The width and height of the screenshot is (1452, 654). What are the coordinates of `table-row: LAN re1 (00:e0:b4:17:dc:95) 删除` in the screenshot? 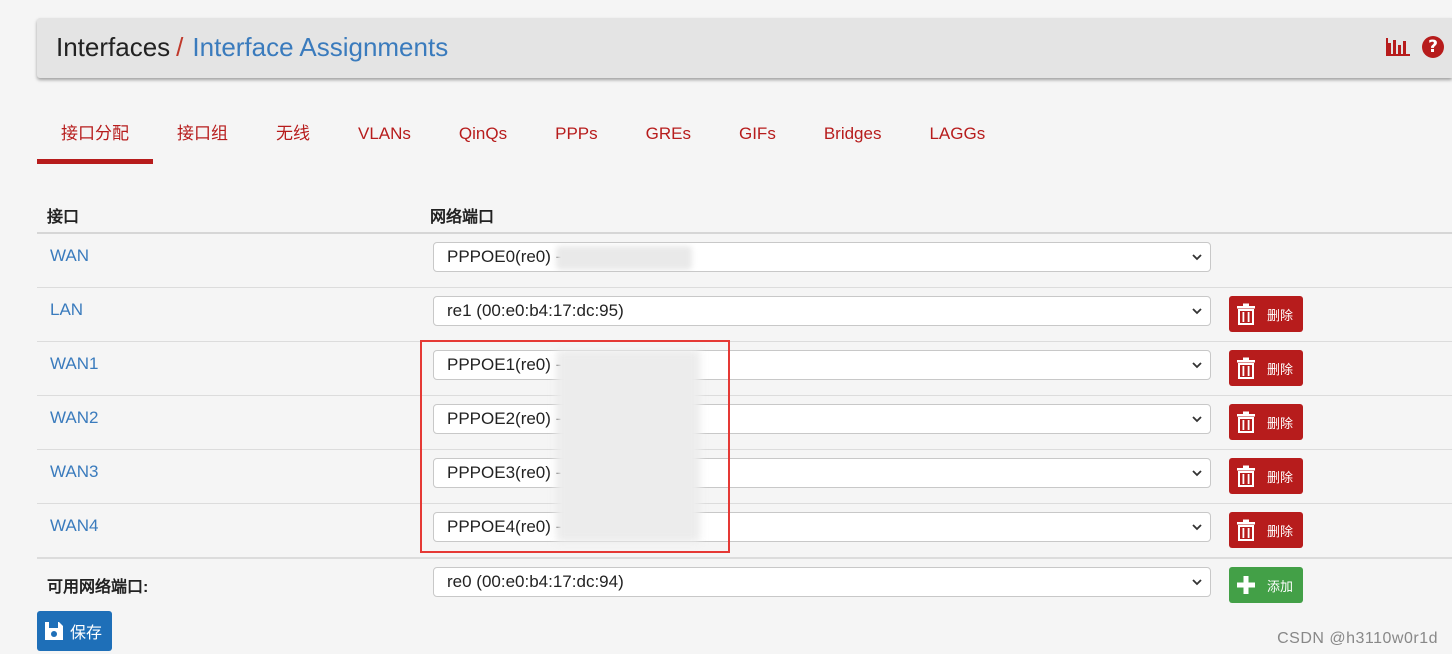 It's located at (744, 315).